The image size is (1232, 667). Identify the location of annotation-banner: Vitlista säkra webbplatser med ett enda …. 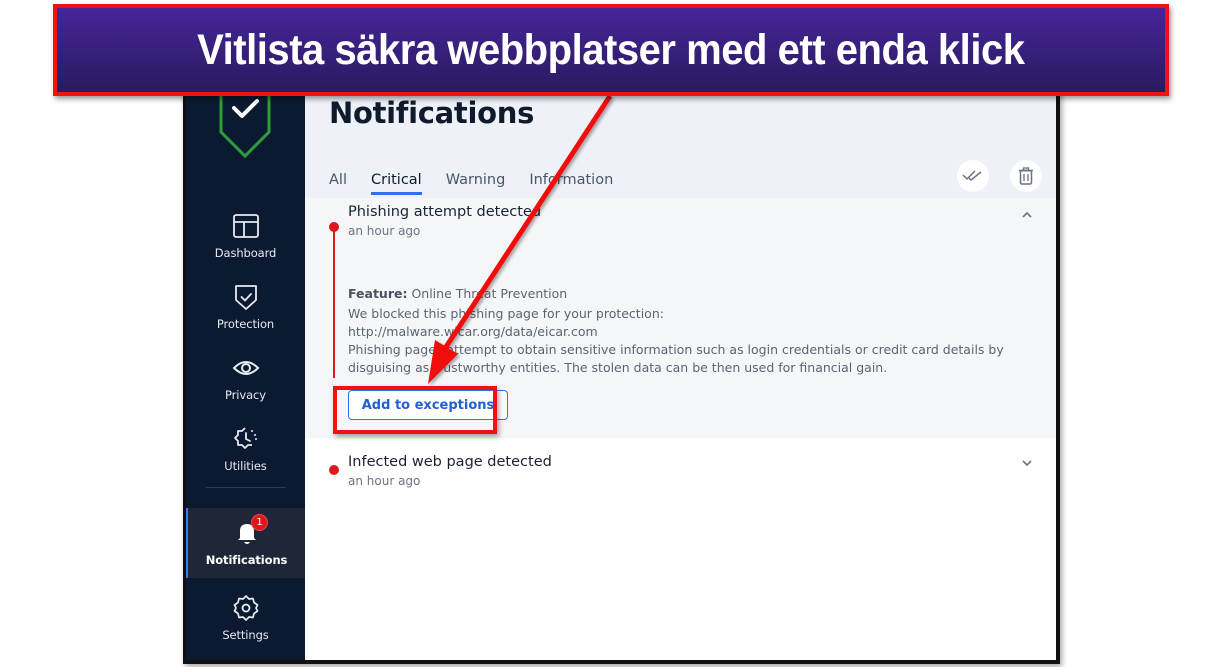
(611, 50).